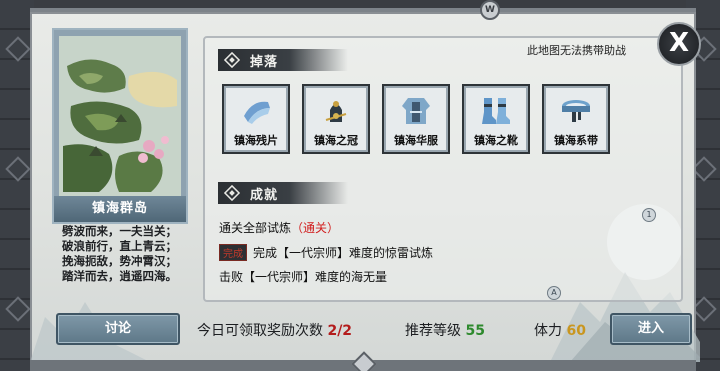 Image resolution: width=720 pixels, height=371 pixels. What do you see at coordinates (576, 111) in the screenshot?
I see `belt-icon` at bounding box center [576, 111].